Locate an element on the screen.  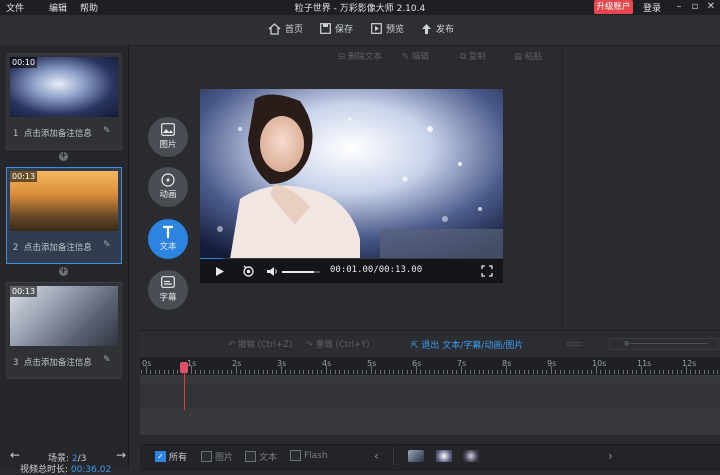
prev-scene-icon: ← is located at coordinates (15, 455).